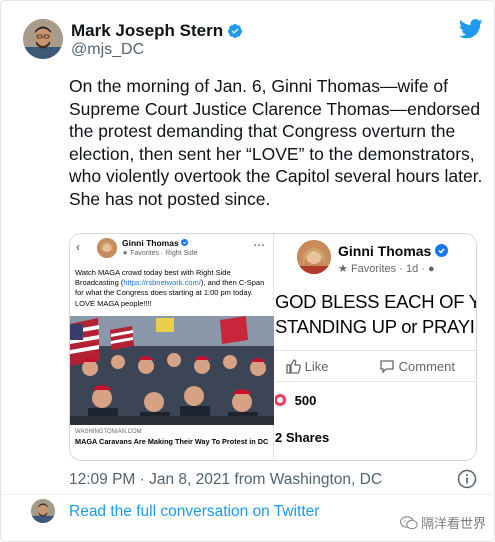 The image size is (495, 542). I want to click on fb-right-name-row: Ginni Thomas, so click(393, 251).